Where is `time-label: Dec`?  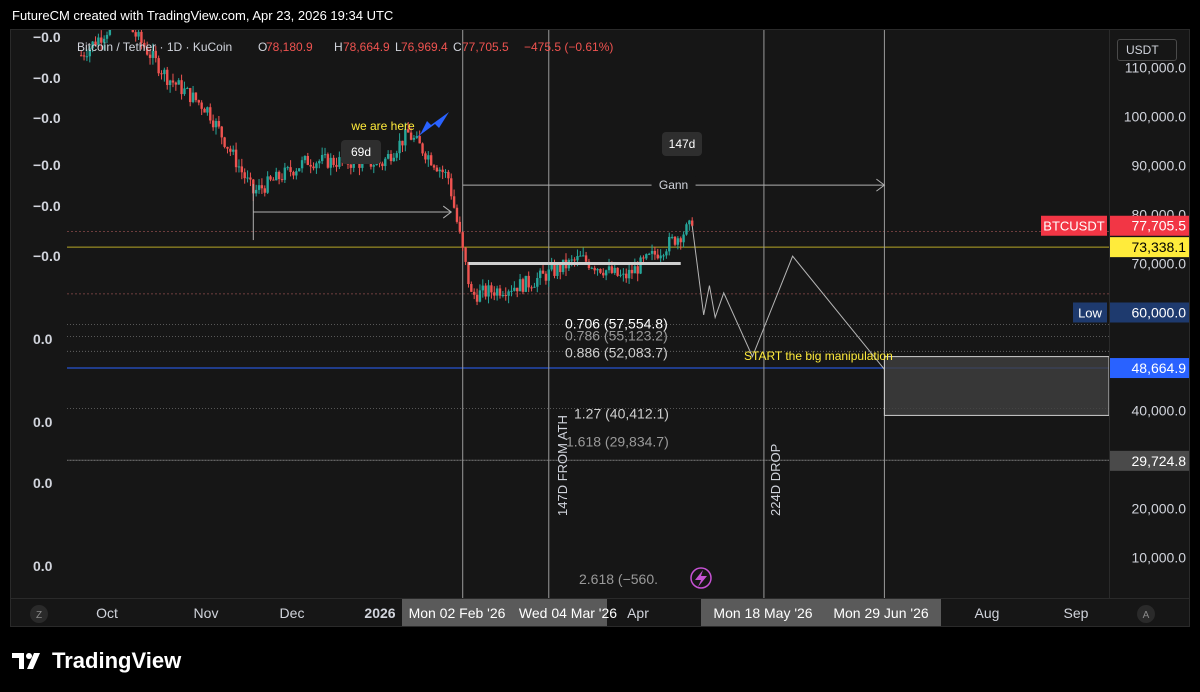 time-label: Dec is located at coordinates (292, 613).